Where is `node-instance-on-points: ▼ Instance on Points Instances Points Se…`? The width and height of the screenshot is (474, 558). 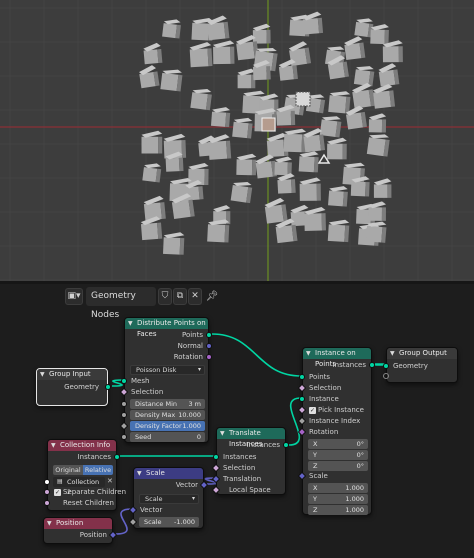
node-instance-on-points: ▼ Instance on Points Instances Points Se… is located at coordinates (336, 431).